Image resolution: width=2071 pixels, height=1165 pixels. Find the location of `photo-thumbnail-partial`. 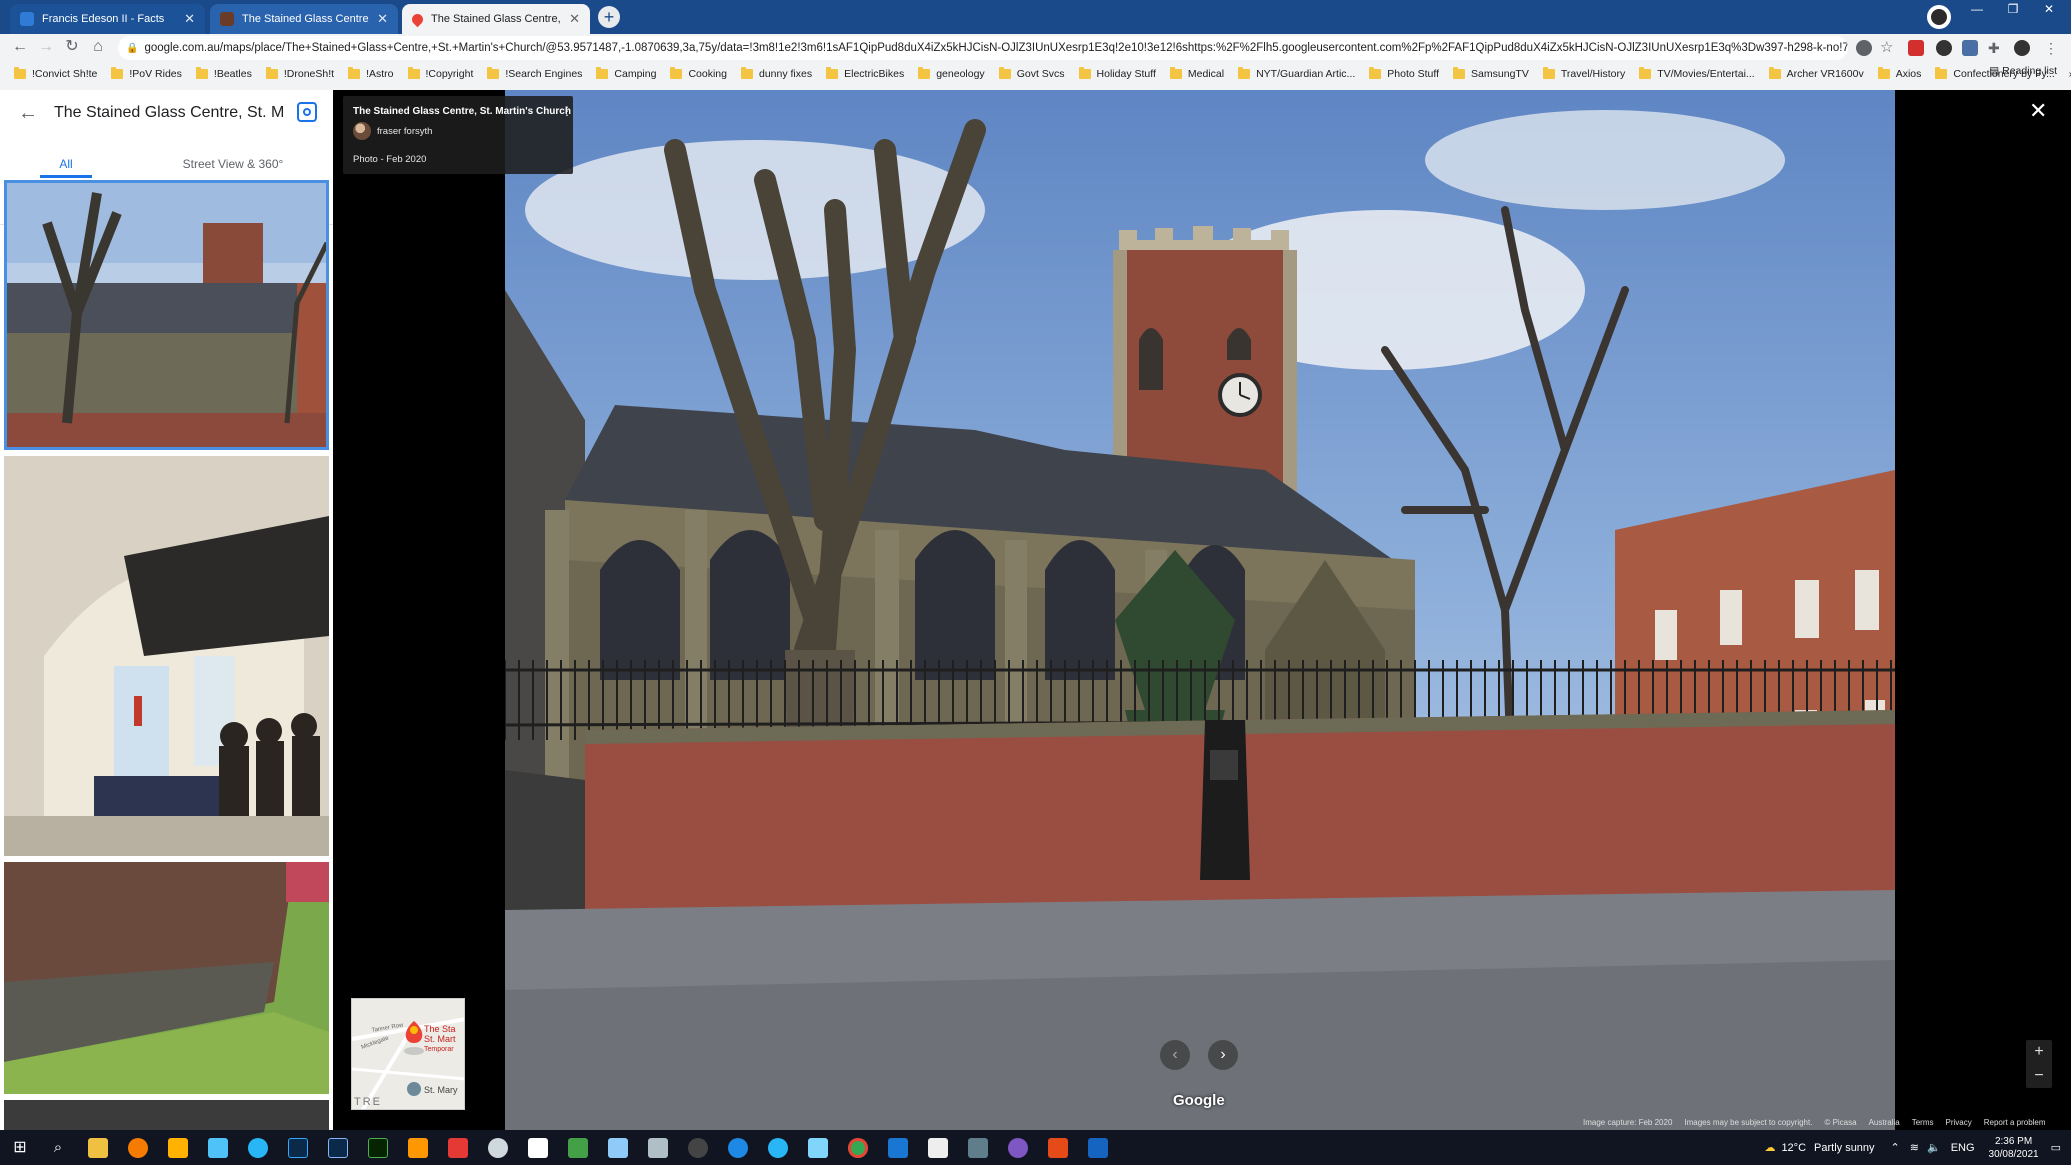

photo-thumbnail-partial is located at coordinates (166, 1115).